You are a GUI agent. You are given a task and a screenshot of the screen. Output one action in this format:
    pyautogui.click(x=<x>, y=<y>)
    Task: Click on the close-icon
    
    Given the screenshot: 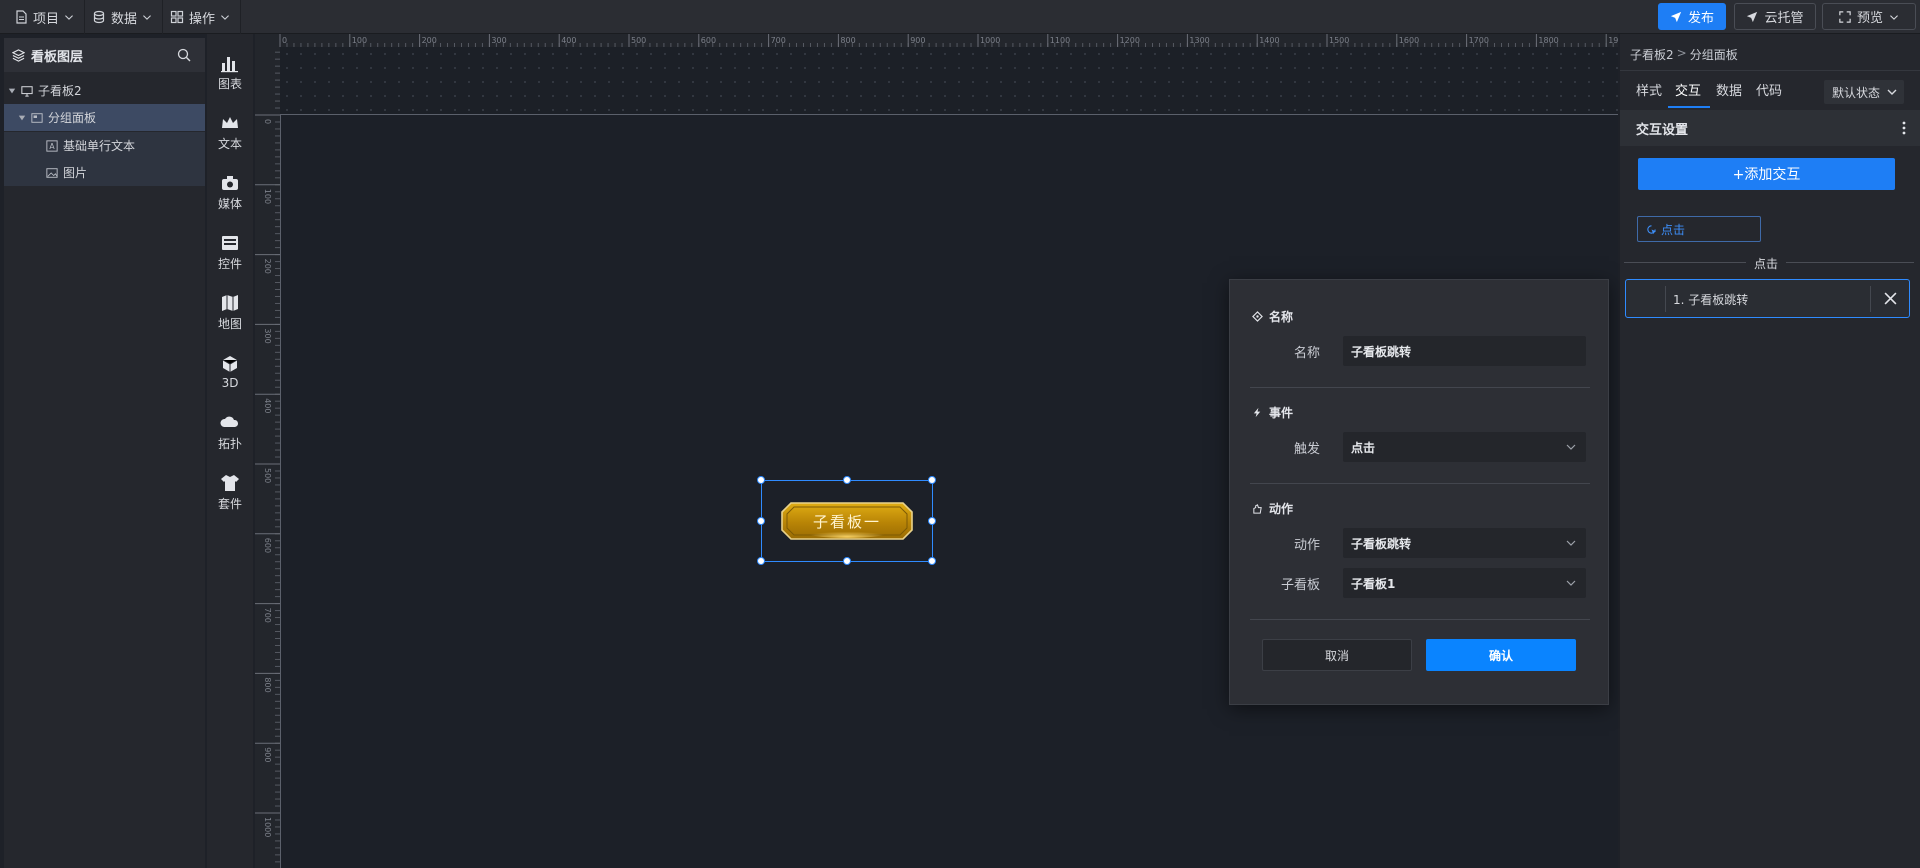 What is the action you would take?
    pyautogui.click(x=1890, y=298)
    